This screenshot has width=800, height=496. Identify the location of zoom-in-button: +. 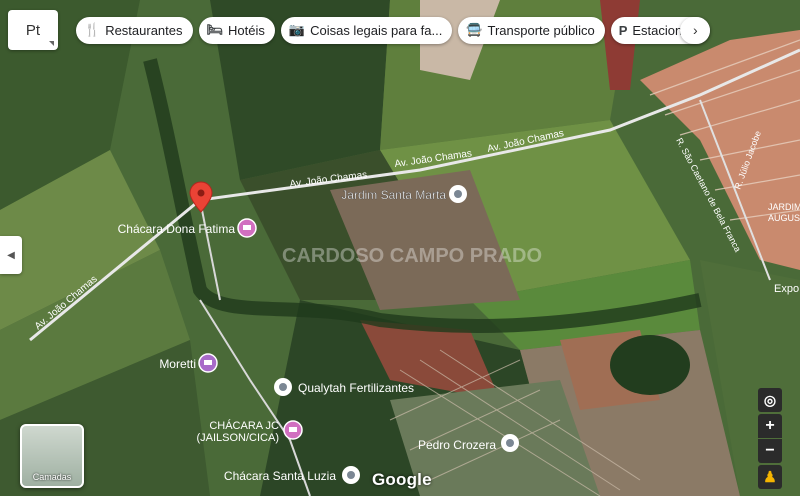
(770, 426).